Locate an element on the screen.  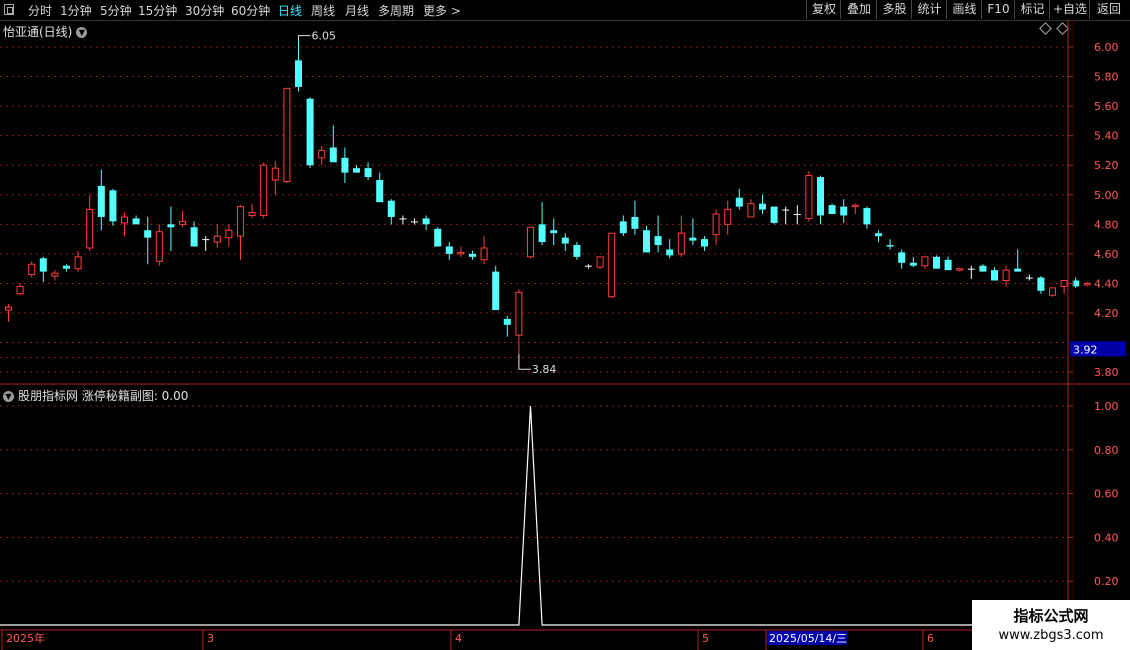
indicator-tick-label: 1.00 is located at coordinates (1106, 406).